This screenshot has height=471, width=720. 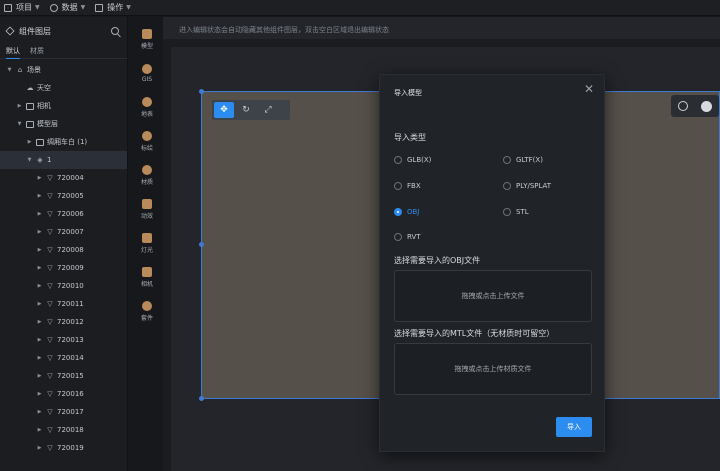 I want to click on radio-gltf: GLTF(X), so click(x=523, y=160).